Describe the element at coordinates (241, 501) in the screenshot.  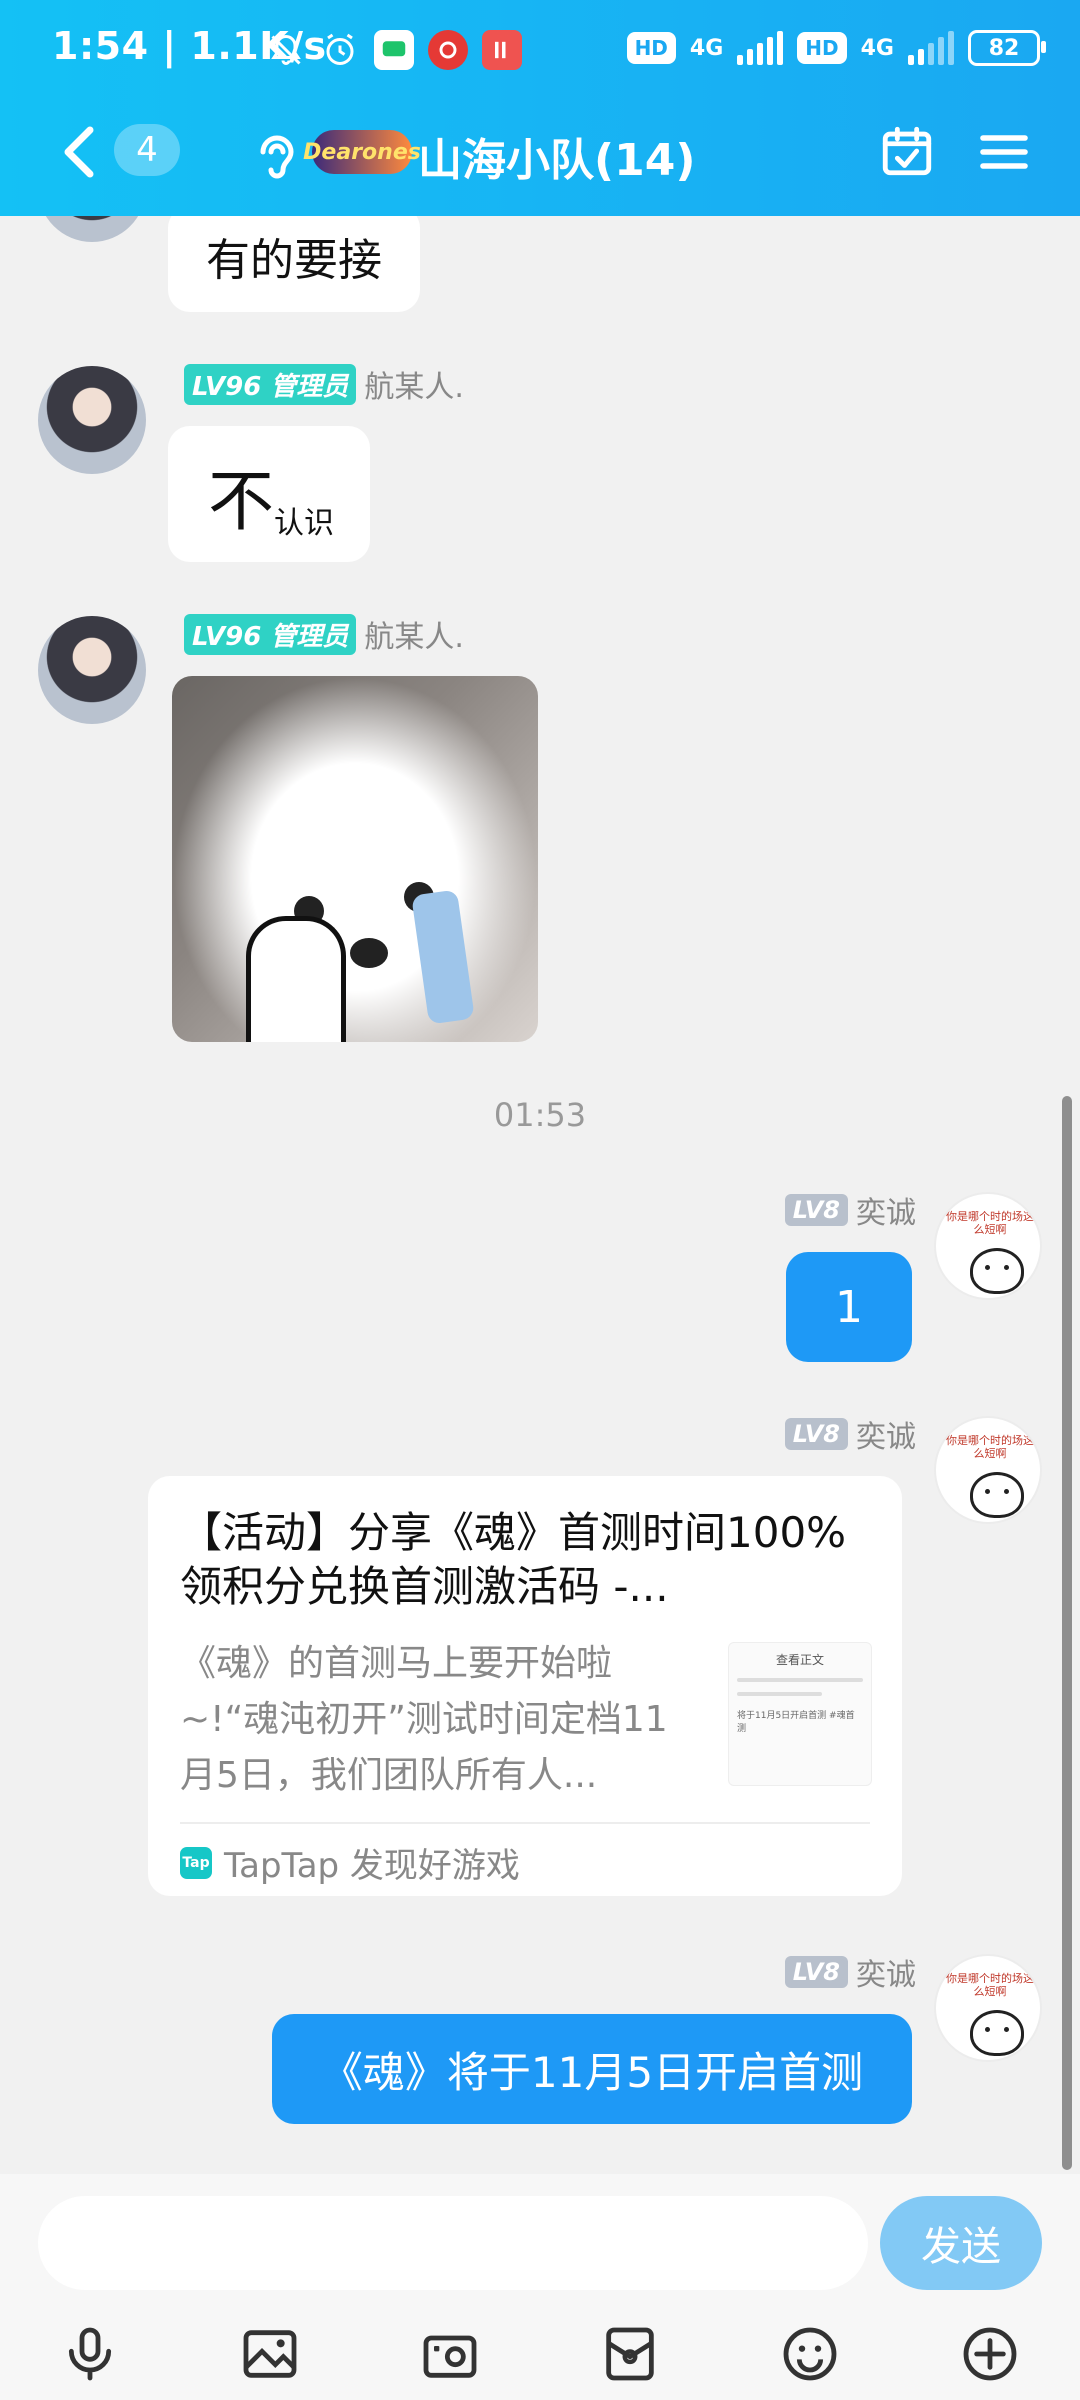
I see `message-large-char: 不` at that location.